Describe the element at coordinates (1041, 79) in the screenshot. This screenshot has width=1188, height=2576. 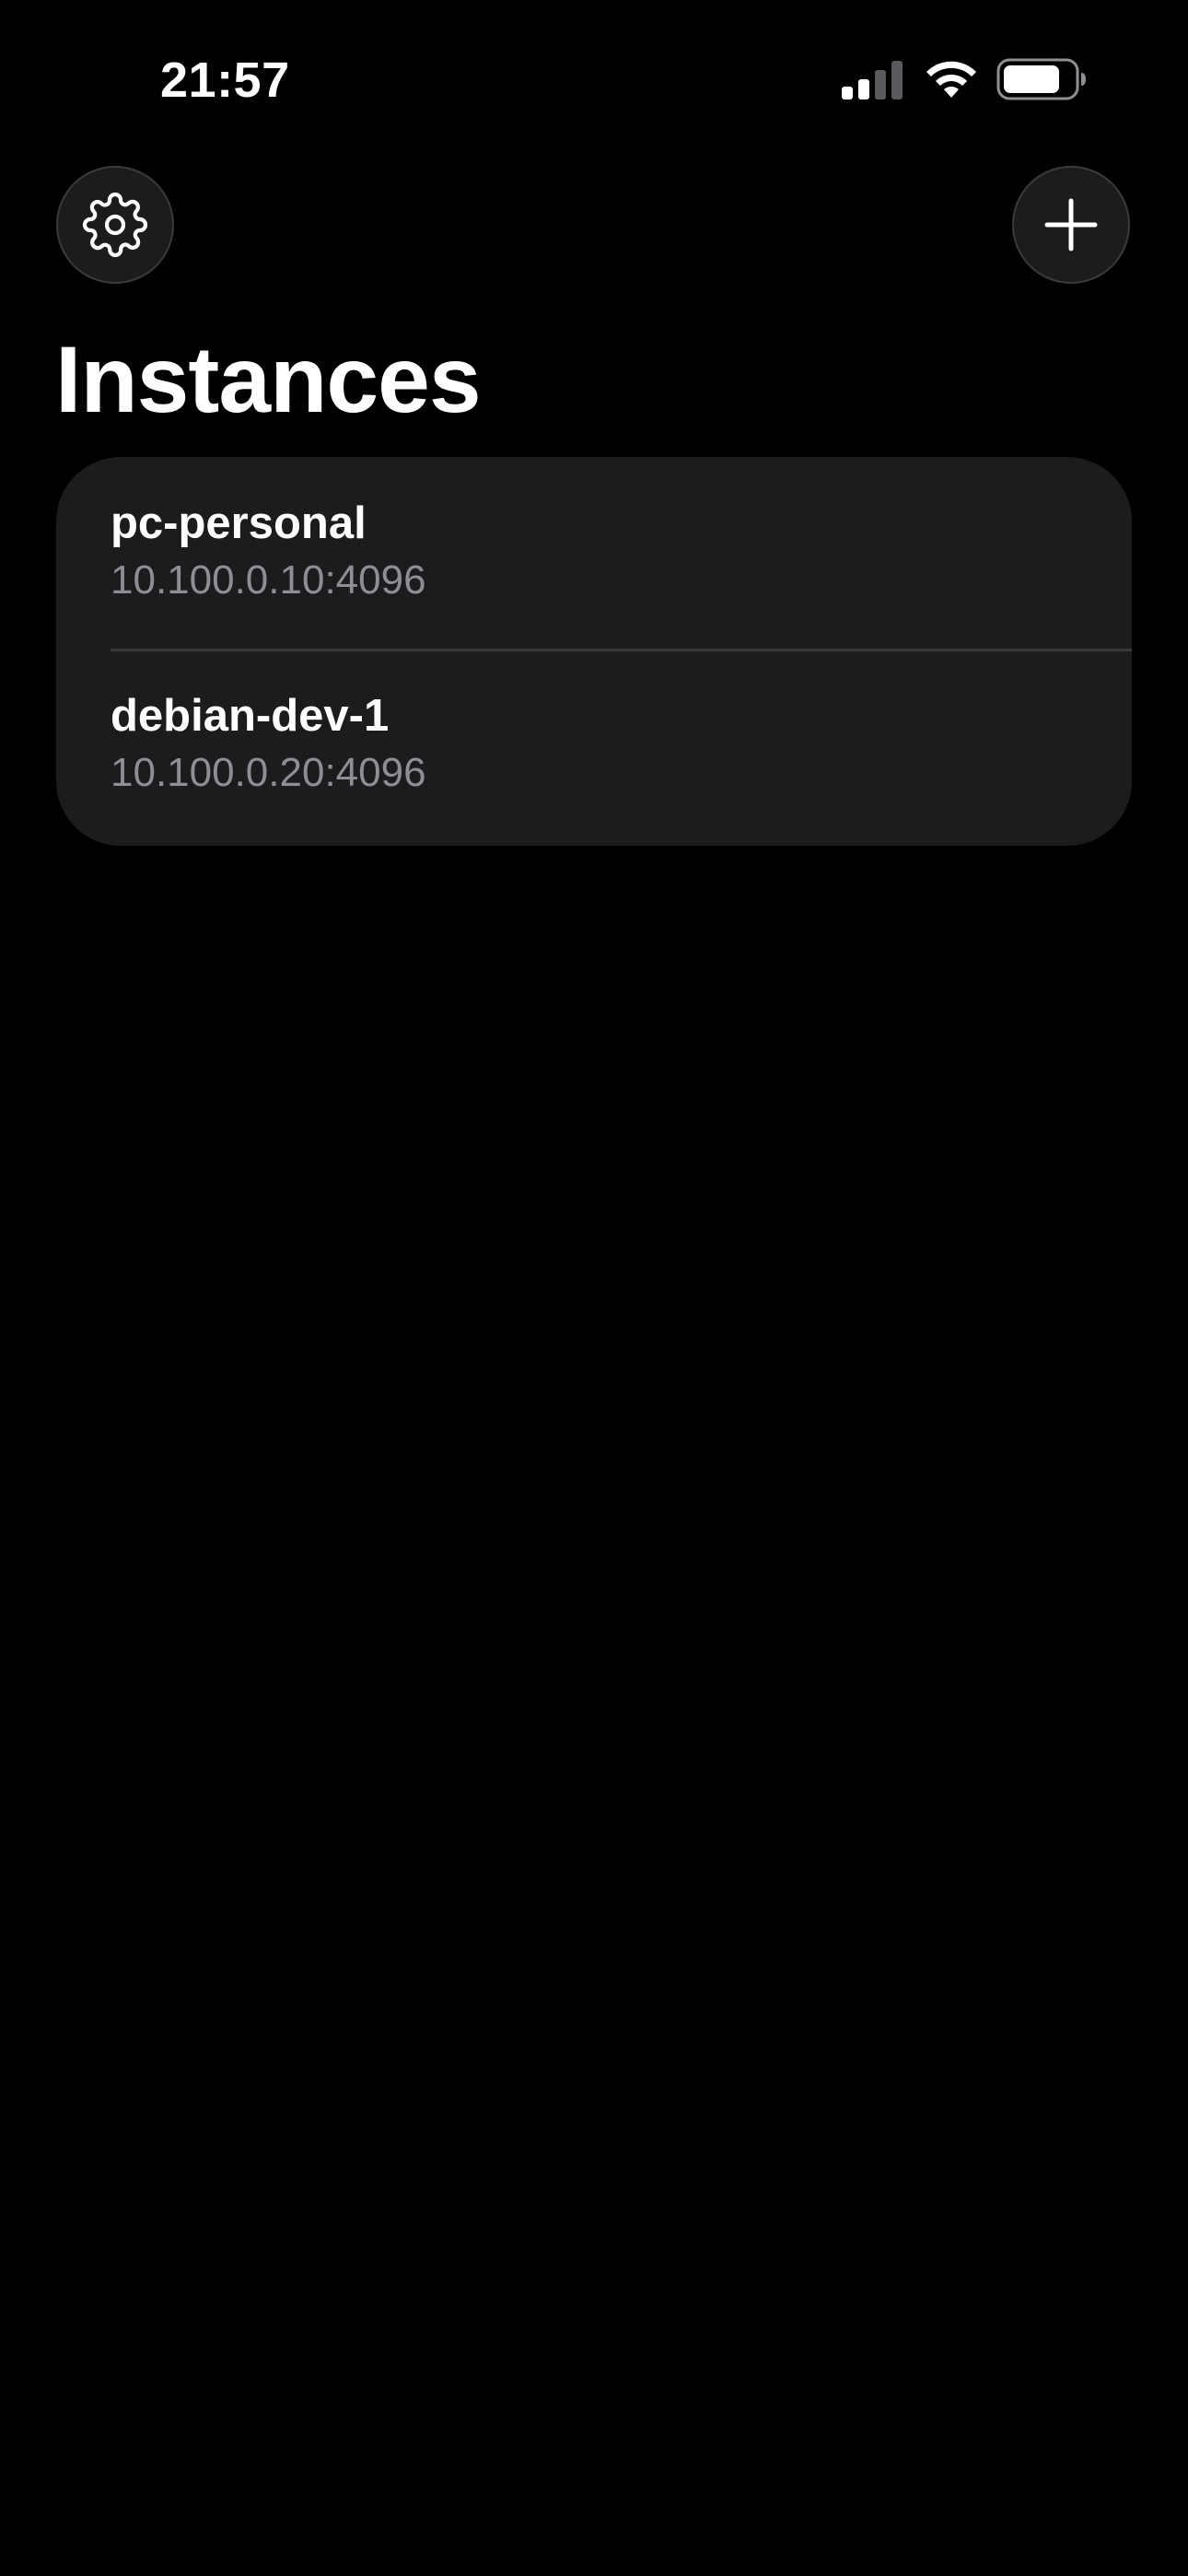
I see `battery-icon` at that location.